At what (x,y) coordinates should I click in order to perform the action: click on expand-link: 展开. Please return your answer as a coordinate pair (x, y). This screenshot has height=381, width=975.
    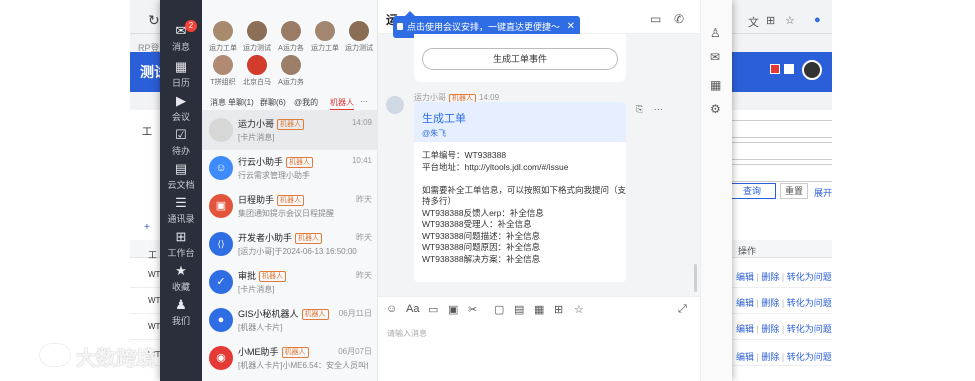
    Looking at the image, I should click on (823, 192).